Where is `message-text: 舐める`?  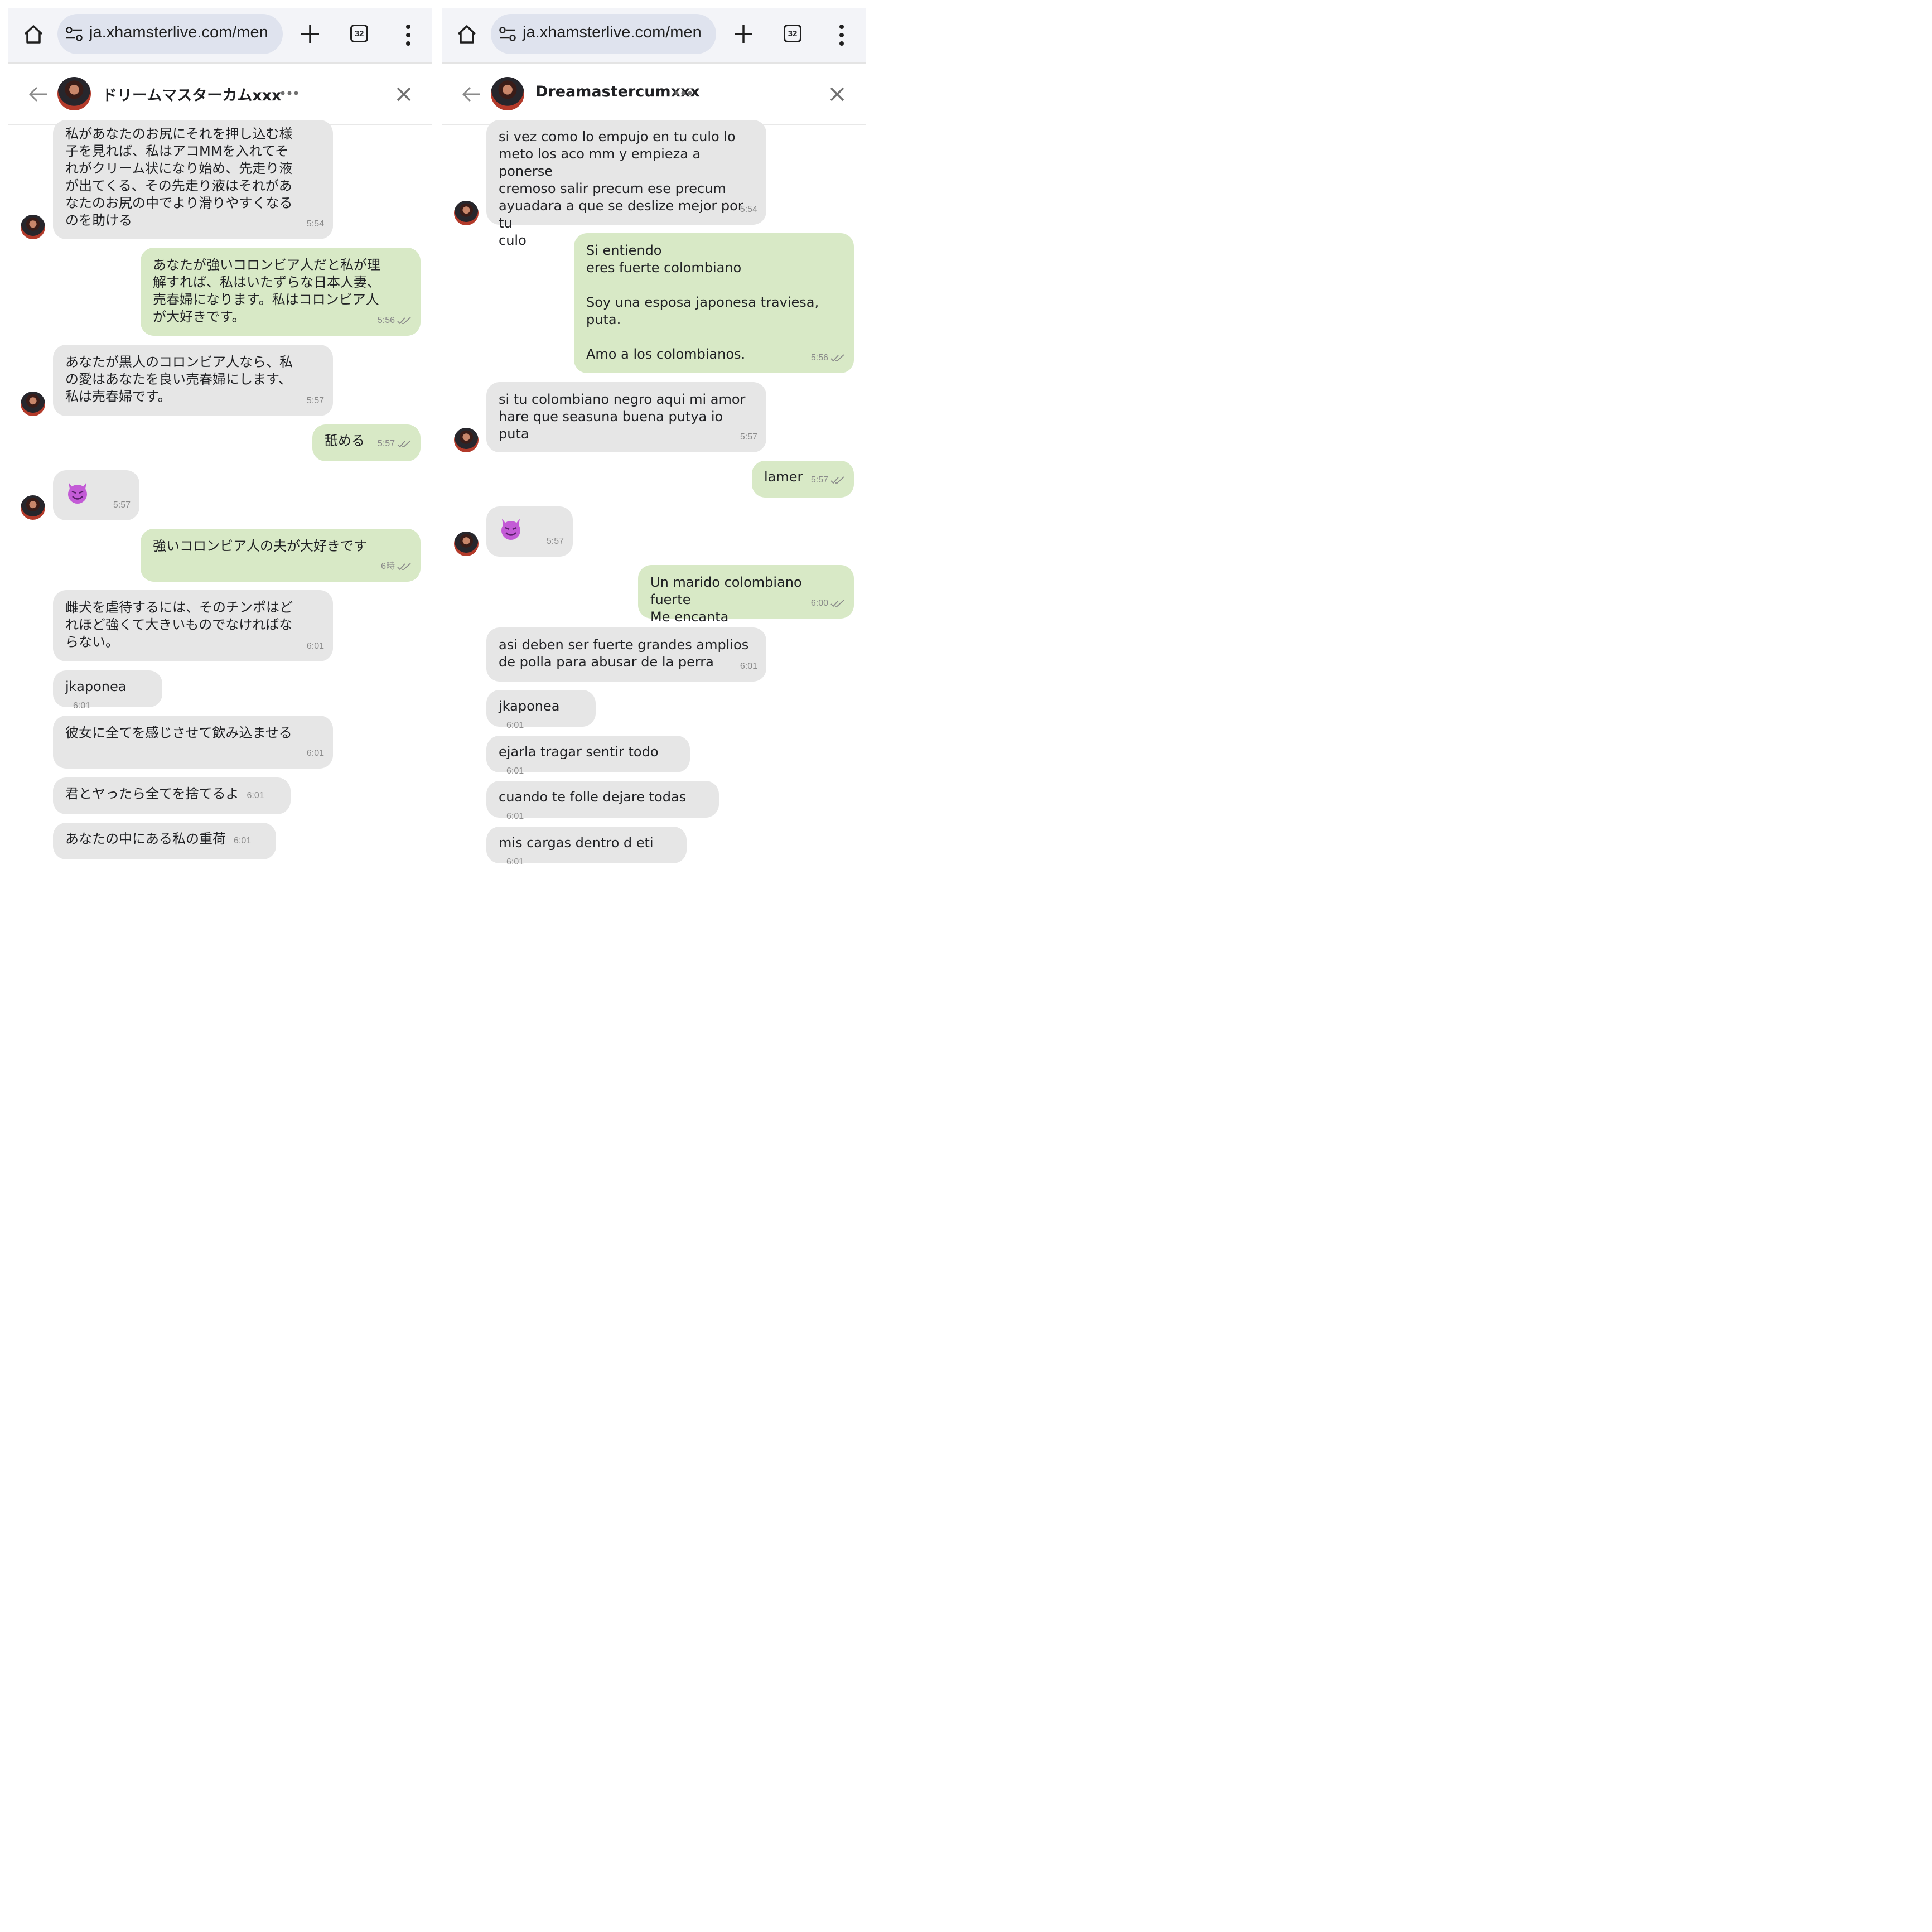
message-text: 舐める is located at coordinates (345, 440).